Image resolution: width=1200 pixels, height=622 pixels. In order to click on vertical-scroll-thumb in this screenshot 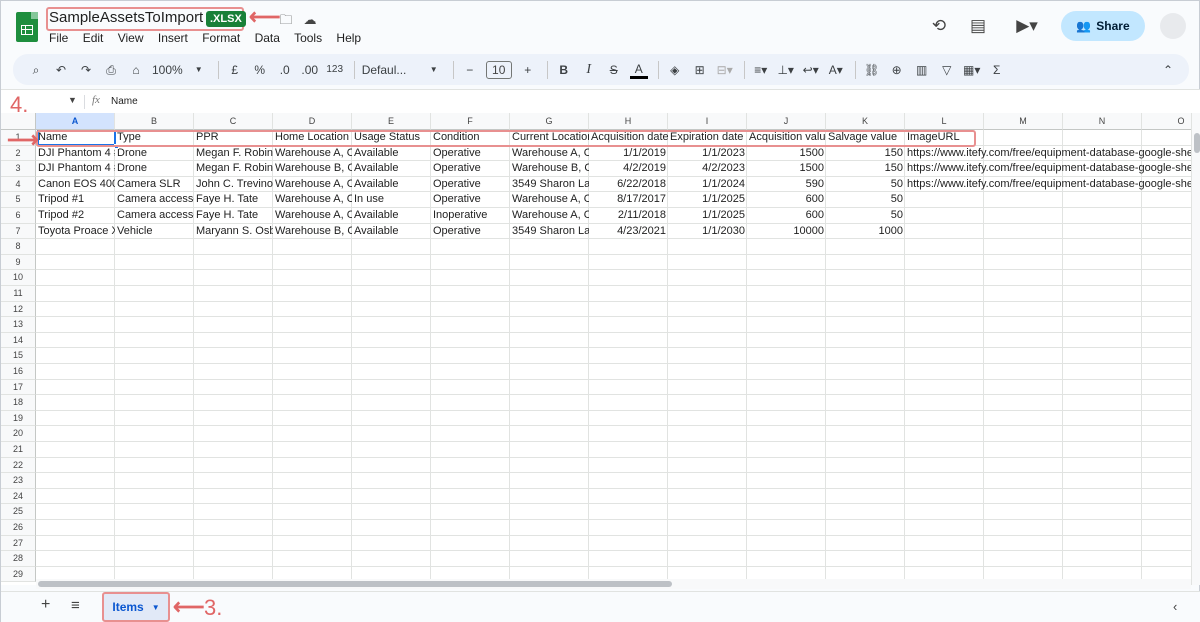, I will do `click(1197, 143)`.